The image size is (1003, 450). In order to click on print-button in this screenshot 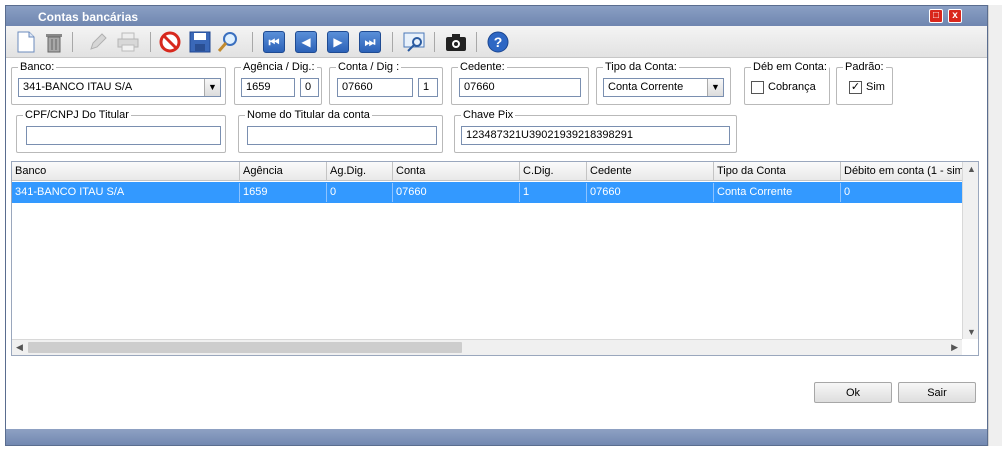, I will do `click(128, 42)`.